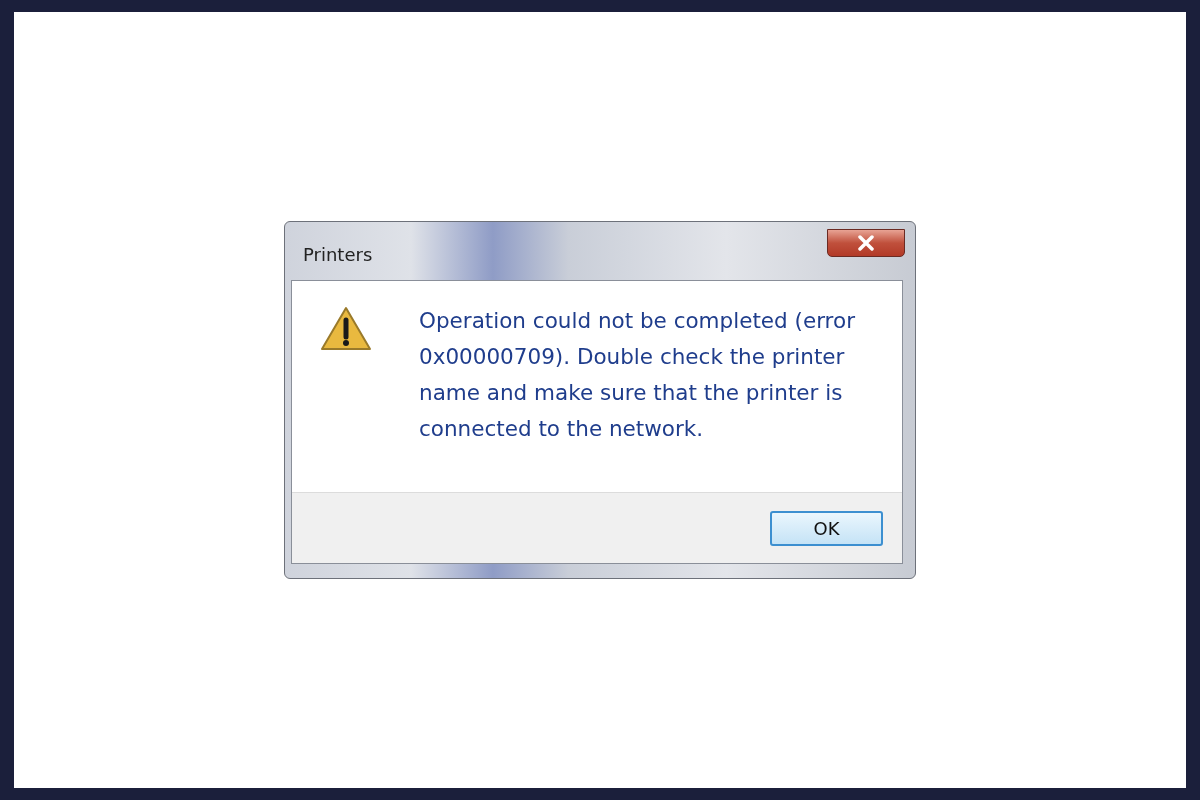 The height and width of the screenshot is (800, 1200). I want to click on close-icon, so click(866, 243).